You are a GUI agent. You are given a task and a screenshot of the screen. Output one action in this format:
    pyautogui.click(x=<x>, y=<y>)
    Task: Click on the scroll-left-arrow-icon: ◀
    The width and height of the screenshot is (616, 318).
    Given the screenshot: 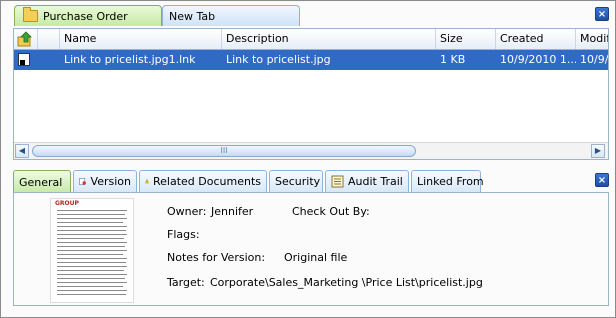 What is the action you would take?
    pyautogui.click(x=22, y=151)
    